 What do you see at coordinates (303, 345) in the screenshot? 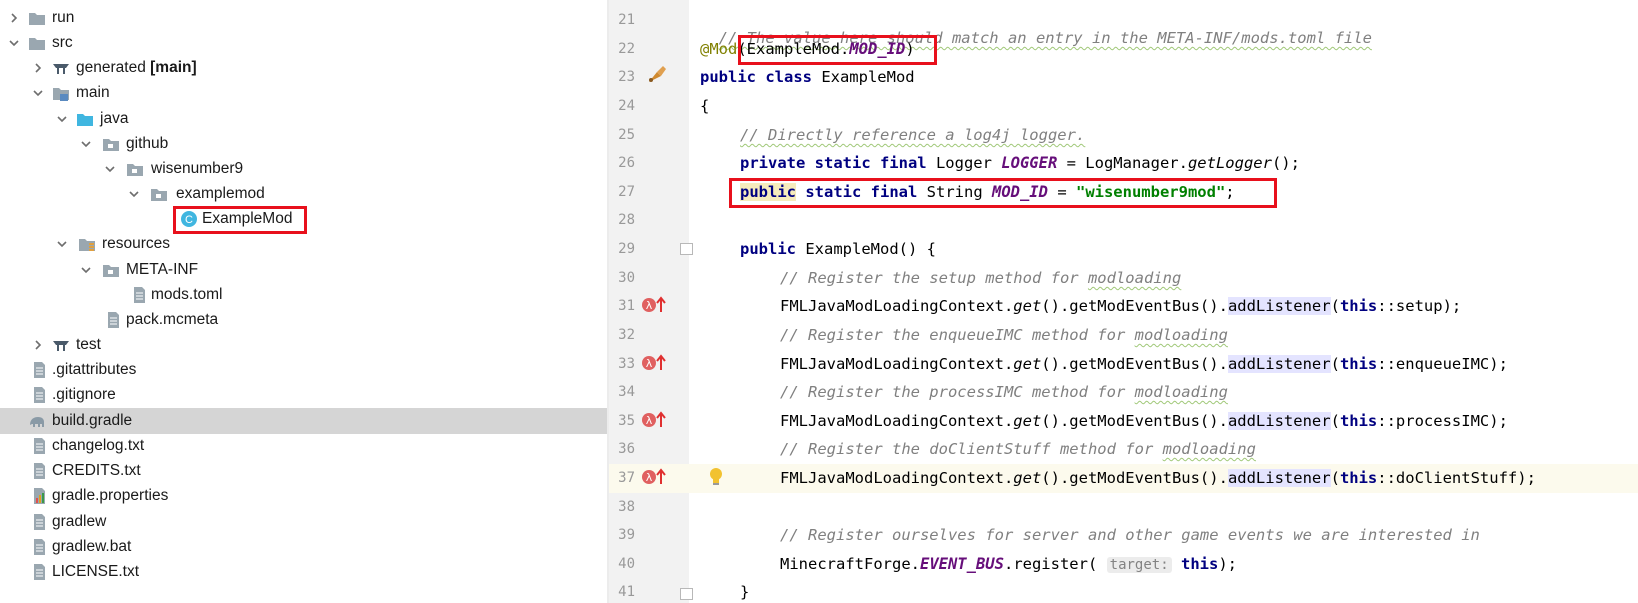
I see `tree-item-test: test` at bounding box center [303, 345].